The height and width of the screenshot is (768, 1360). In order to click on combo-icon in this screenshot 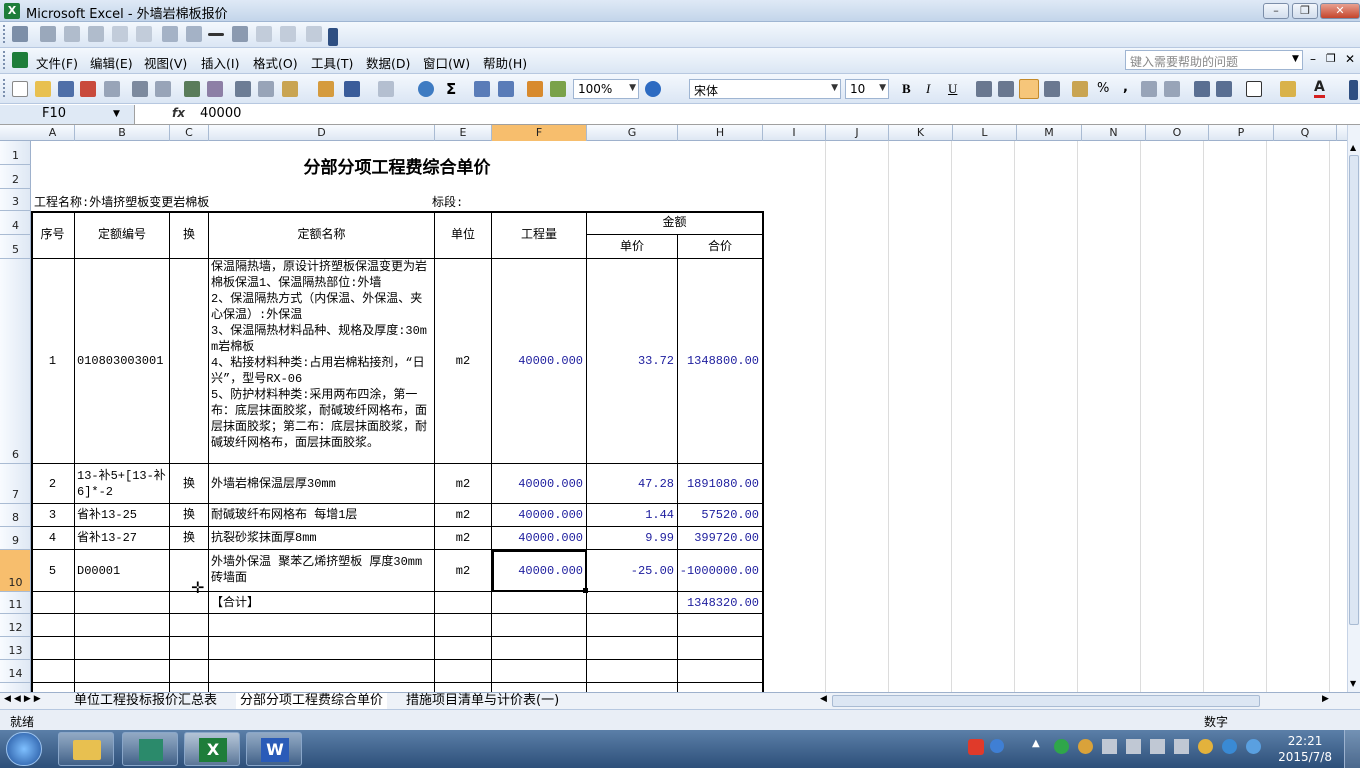, I will do `click(144, 34)`.